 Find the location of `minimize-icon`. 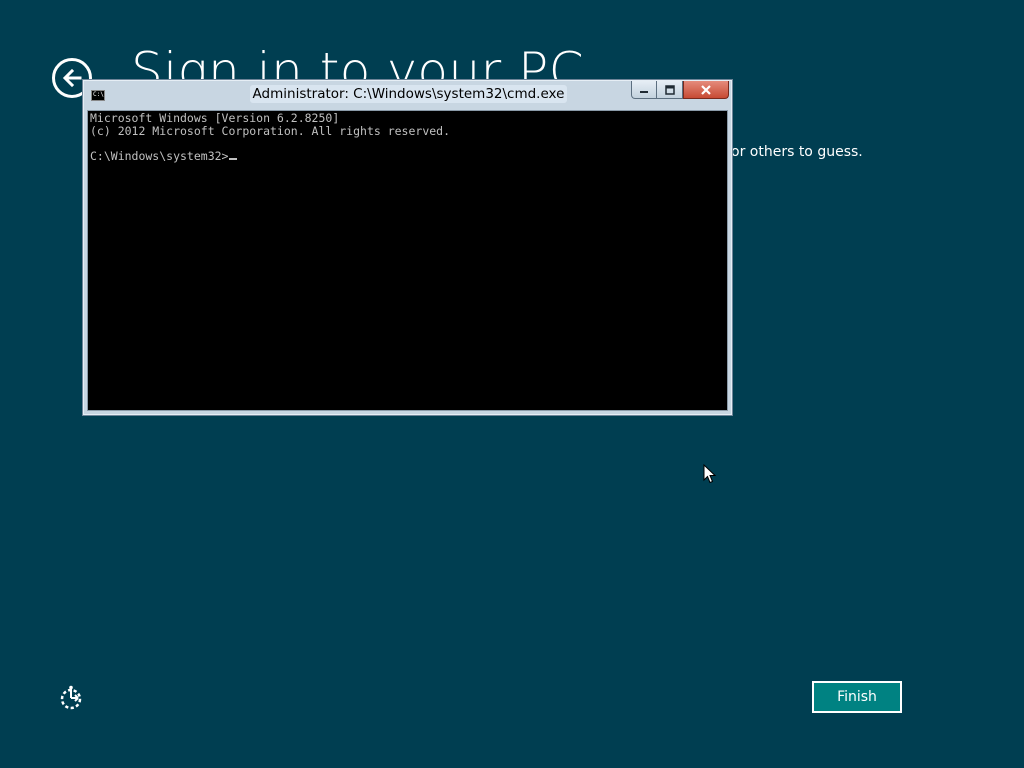

minimize-icon is located at coordinates (644, 91).